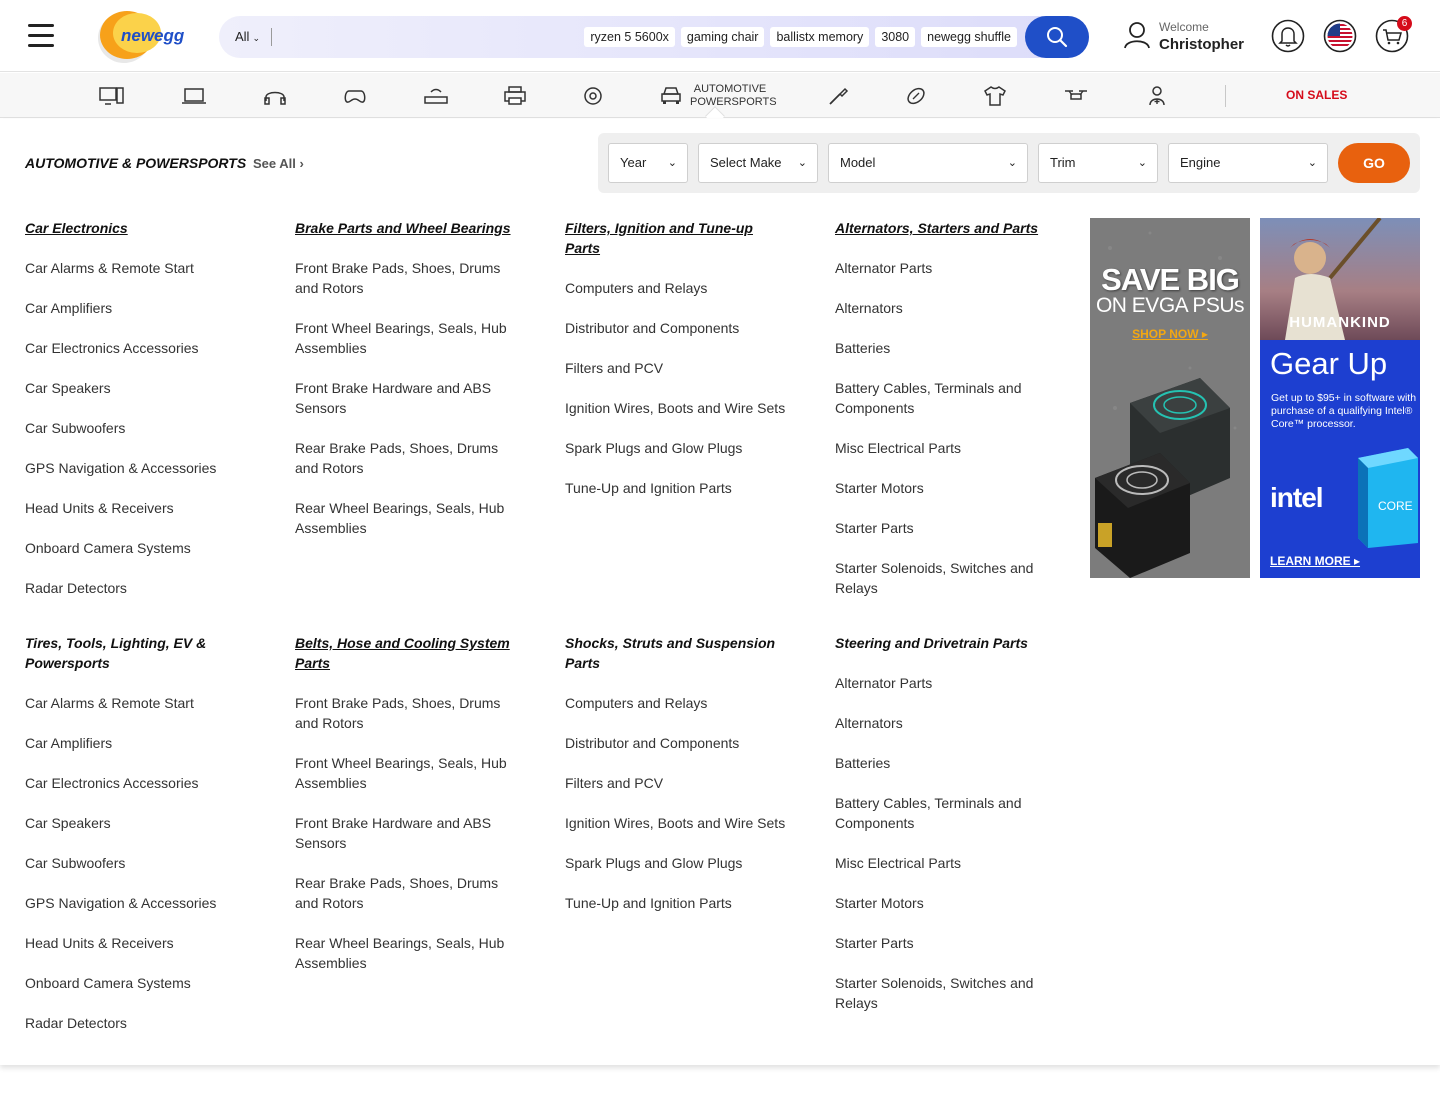 This screenshot has width=1440, height=1100. What do you see at coordinates (194, 96) in the screenshot?
I see `category-laptop-icon` at bounding box center [194, 96].